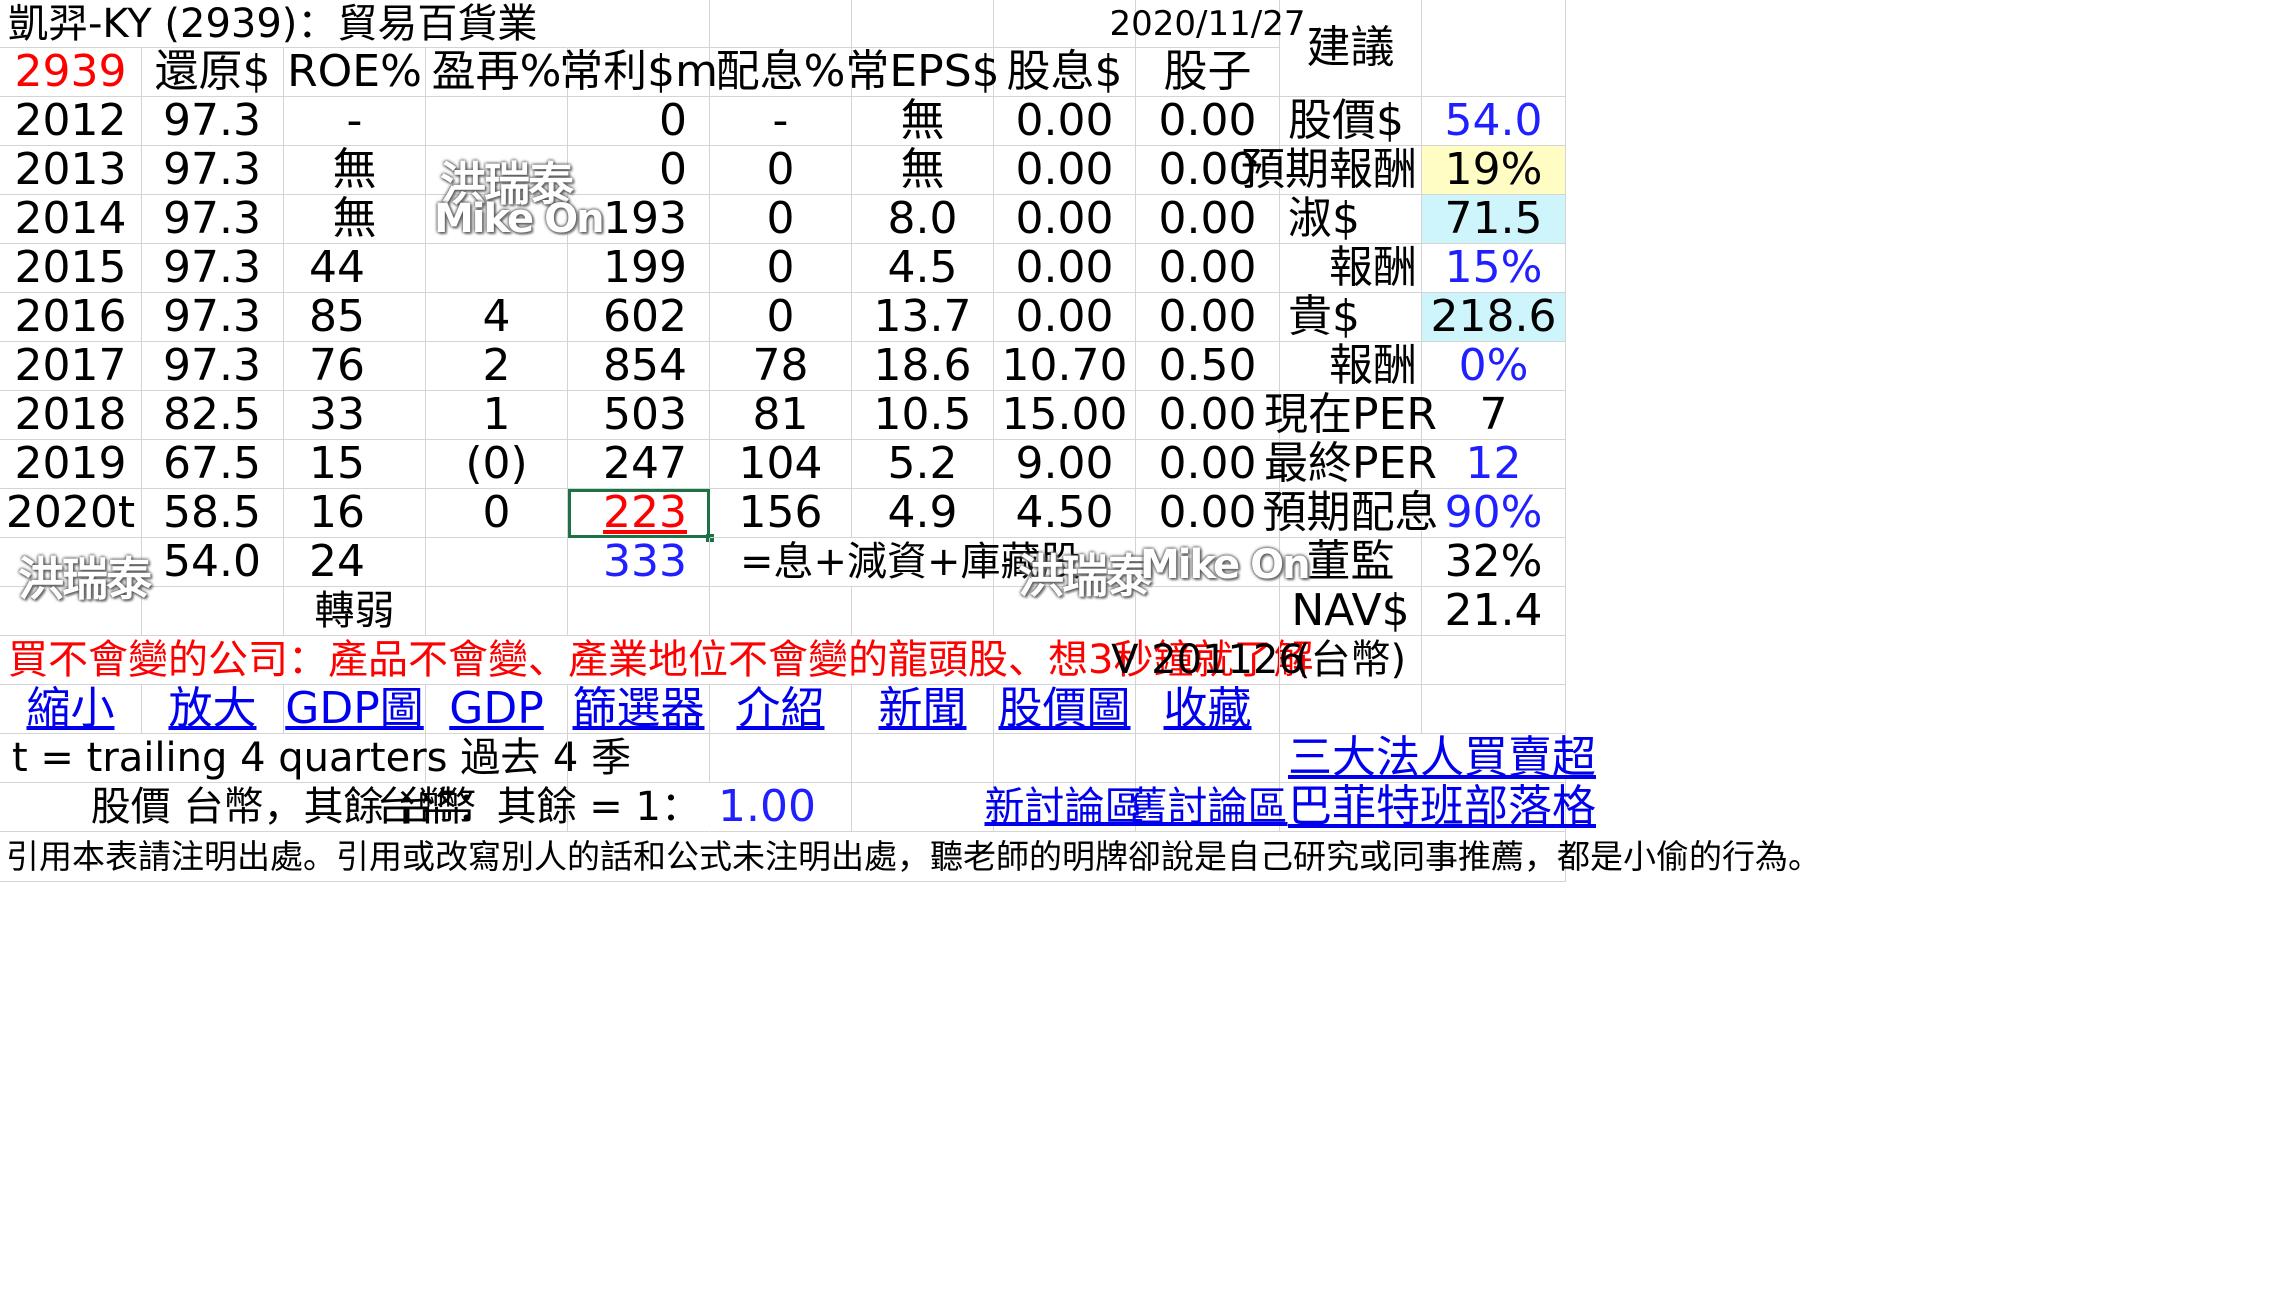  Describe the element at coordinates (639, 219) in the screenshot. I see `row-profit: 193` at that location.